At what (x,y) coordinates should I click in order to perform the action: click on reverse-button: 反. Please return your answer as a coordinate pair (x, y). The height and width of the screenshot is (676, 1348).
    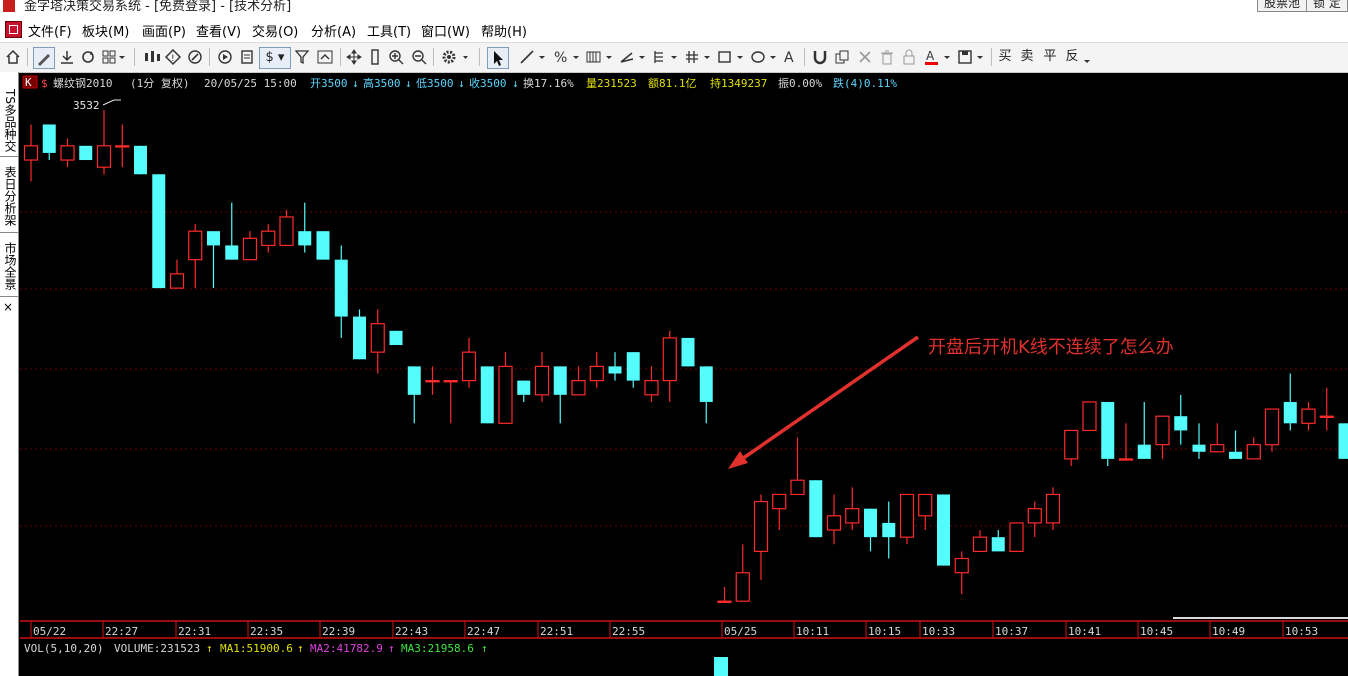
    Looking at the image, I should click on (1072, 57).